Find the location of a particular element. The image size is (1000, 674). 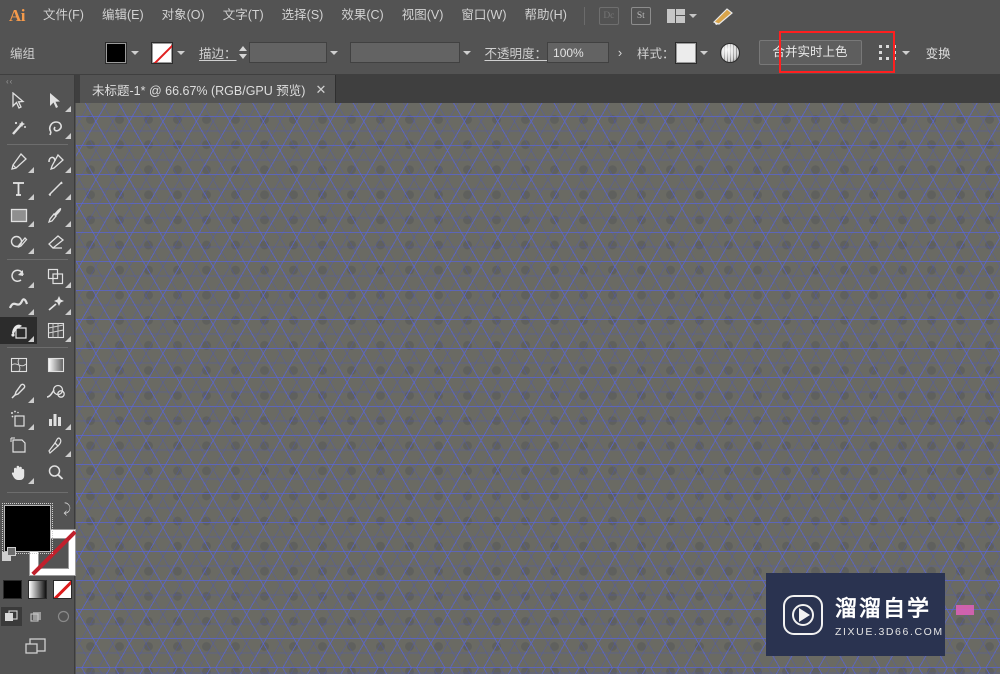

rectangle-tool is located at coordinates (18, 215).